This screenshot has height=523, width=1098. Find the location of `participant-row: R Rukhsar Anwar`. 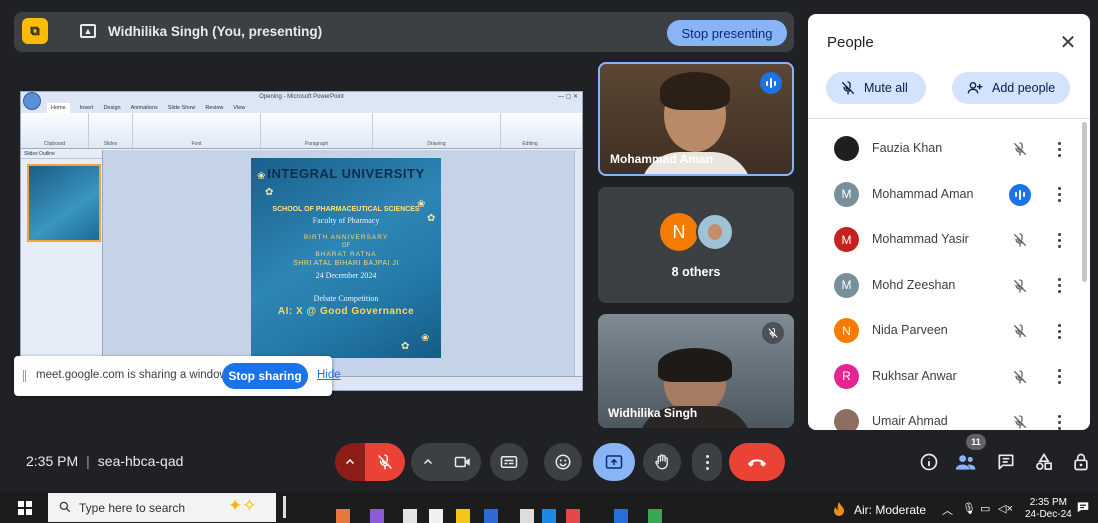

participant-row: R Rukhsar Anwar is located at coordinates (944, 376).